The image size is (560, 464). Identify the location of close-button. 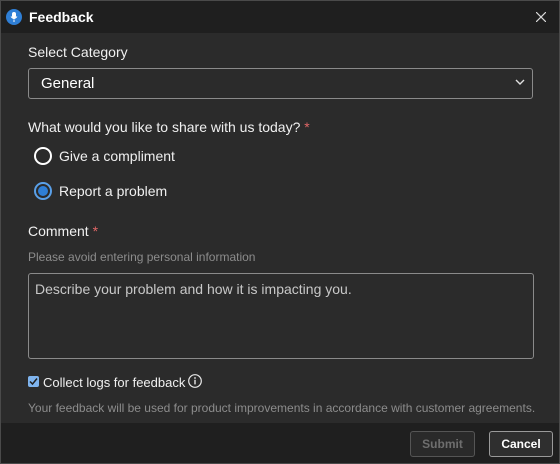
(541, 17).